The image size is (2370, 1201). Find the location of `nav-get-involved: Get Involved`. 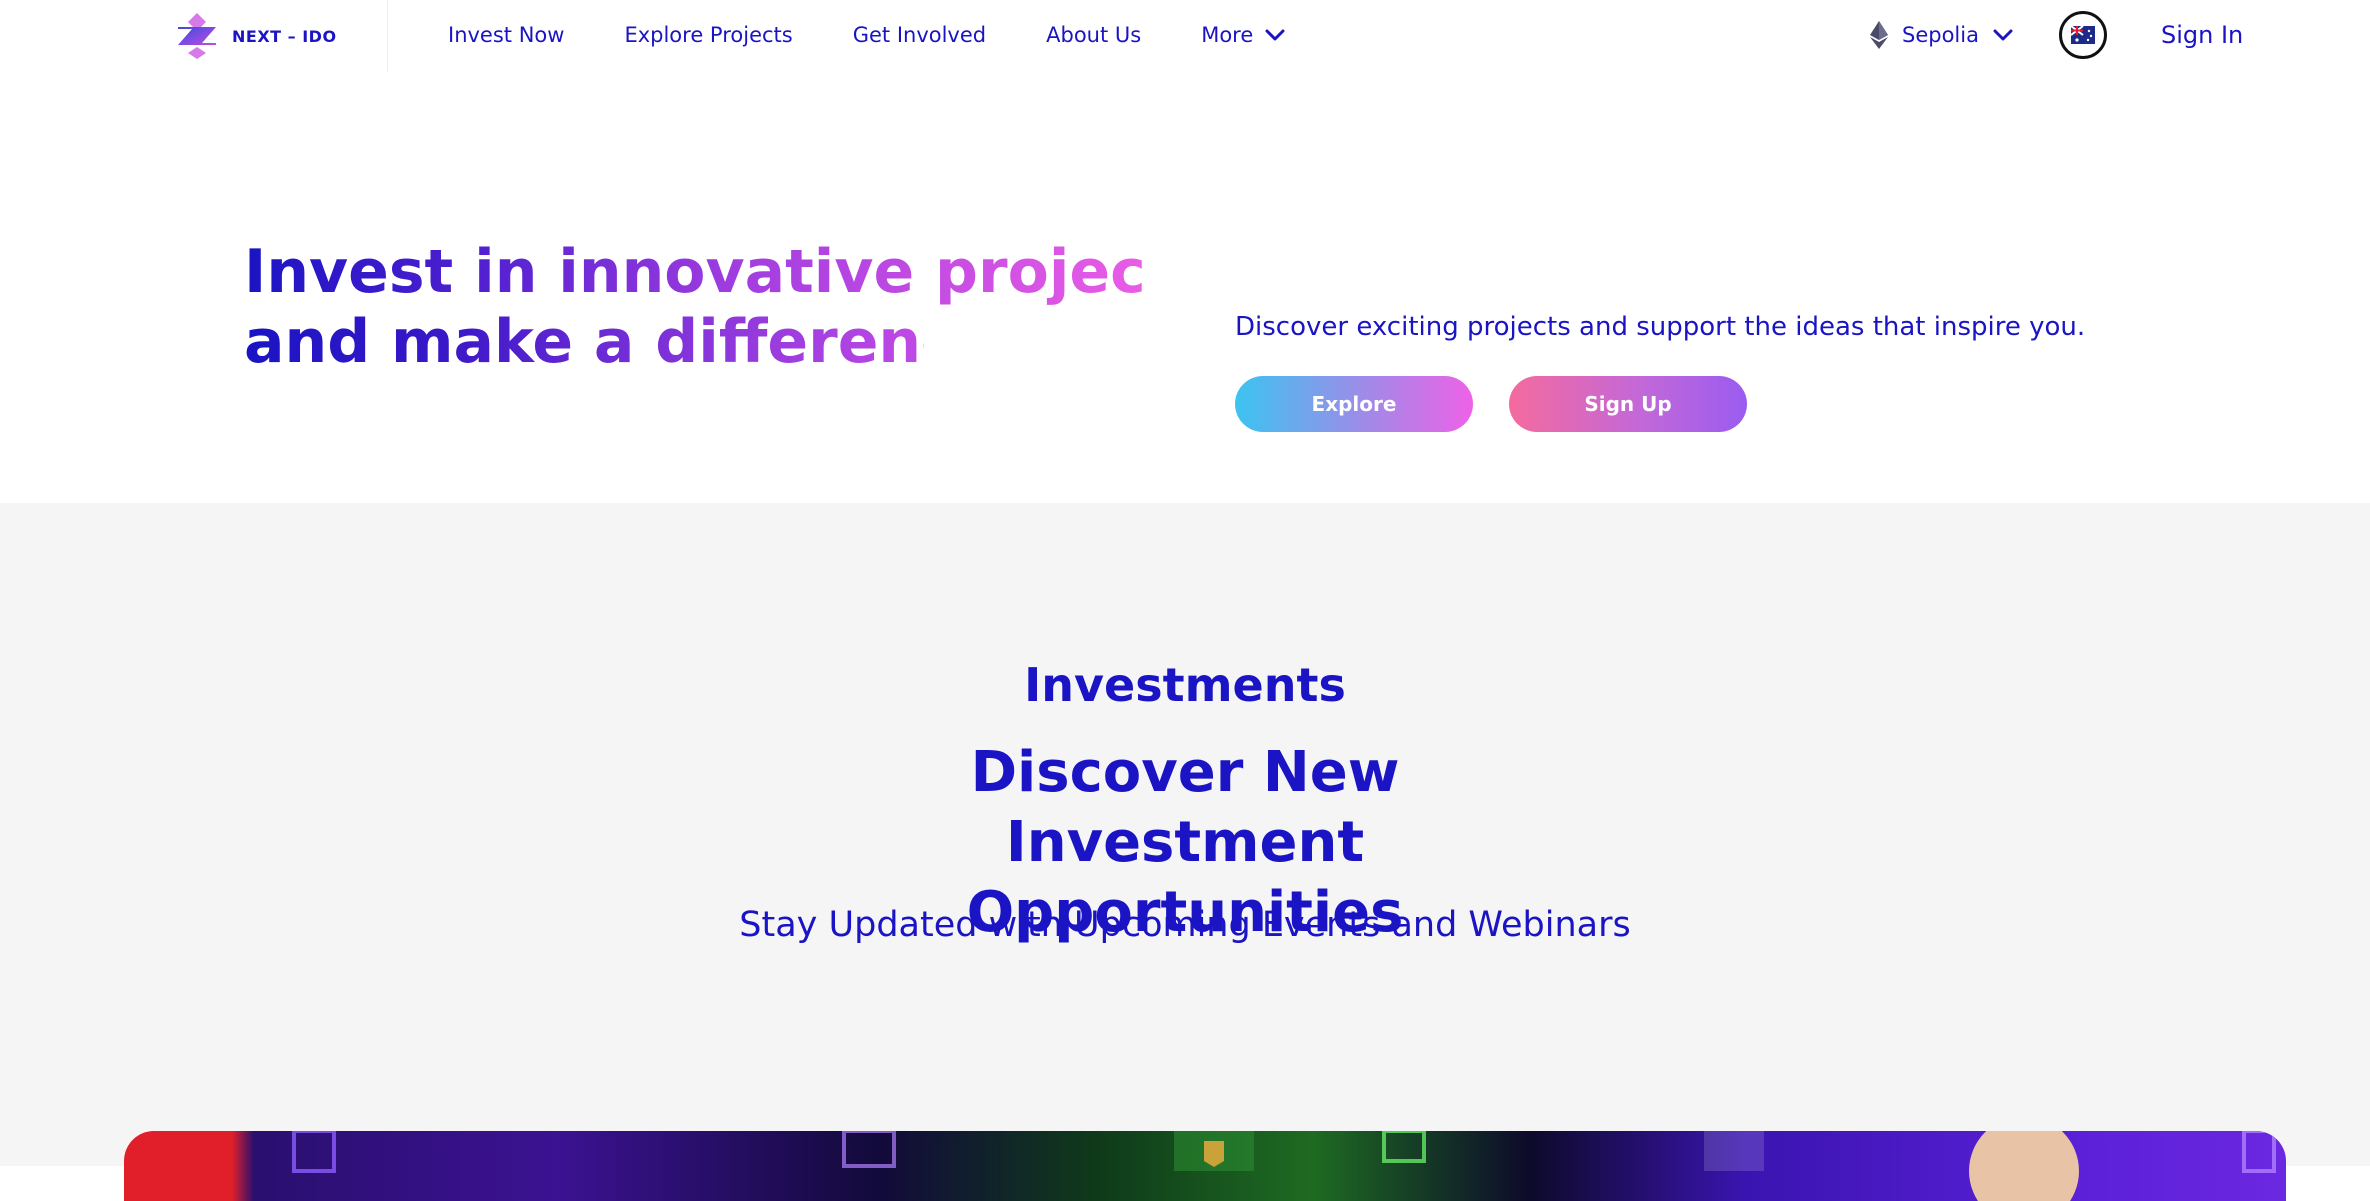

nav-get-involved: Get Involved is located at coordinates (919, 35).